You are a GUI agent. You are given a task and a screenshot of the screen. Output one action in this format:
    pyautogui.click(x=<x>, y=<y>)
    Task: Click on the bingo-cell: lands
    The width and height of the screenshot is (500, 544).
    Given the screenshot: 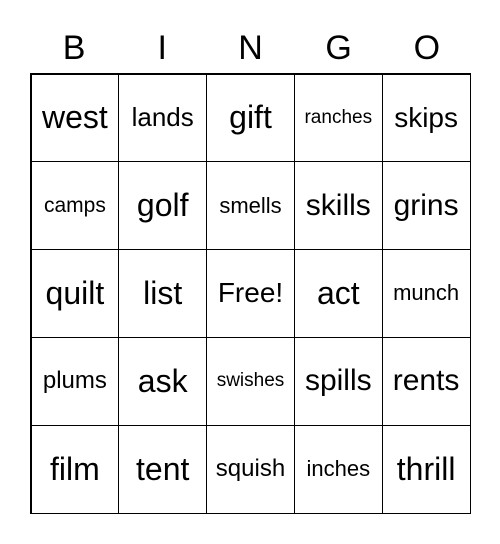 What is the action you would take?
    pyautogui.click(x=163, y=118)
    